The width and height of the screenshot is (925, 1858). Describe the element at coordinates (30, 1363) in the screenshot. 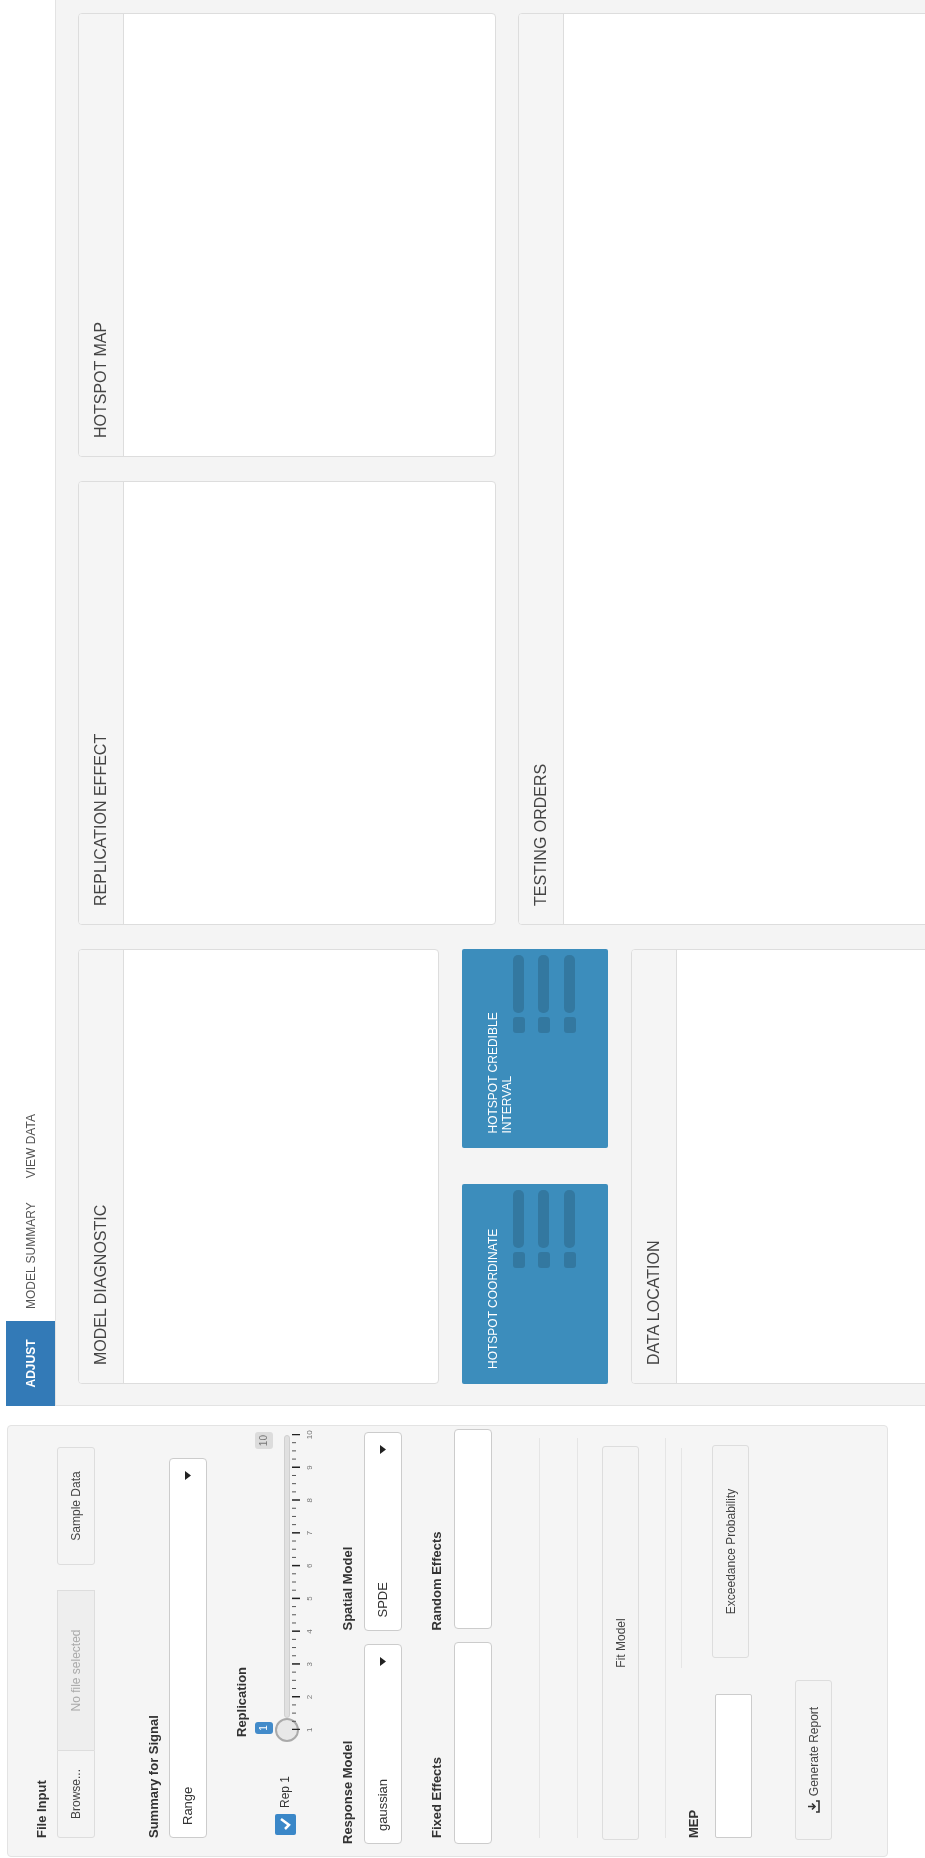

I see `tab: ADJUST` at that location.